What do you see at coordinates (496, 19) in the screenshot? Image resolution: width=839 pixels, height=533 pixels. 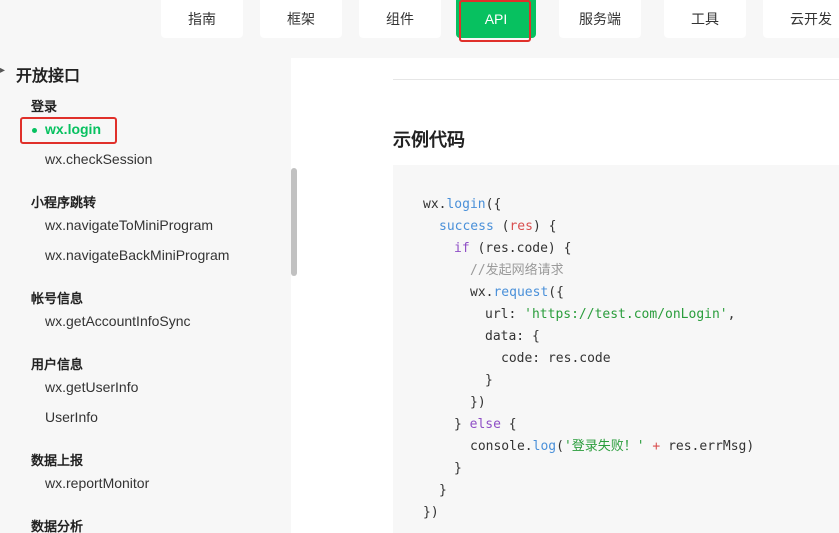 I see `tab-api: API` at bounding box center [496, 19].